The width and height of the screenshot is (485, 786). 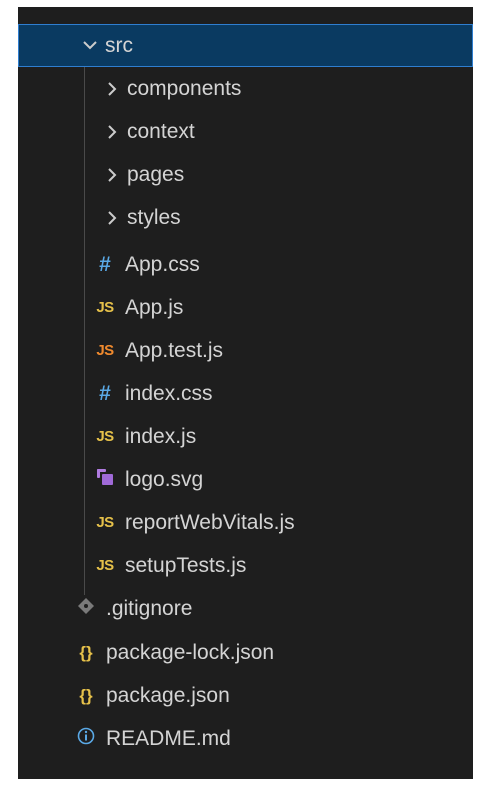 What do you see at coordinates (119, 45) in the screenshot?
I see `folder-label: src` at bounding box center [119, 45].